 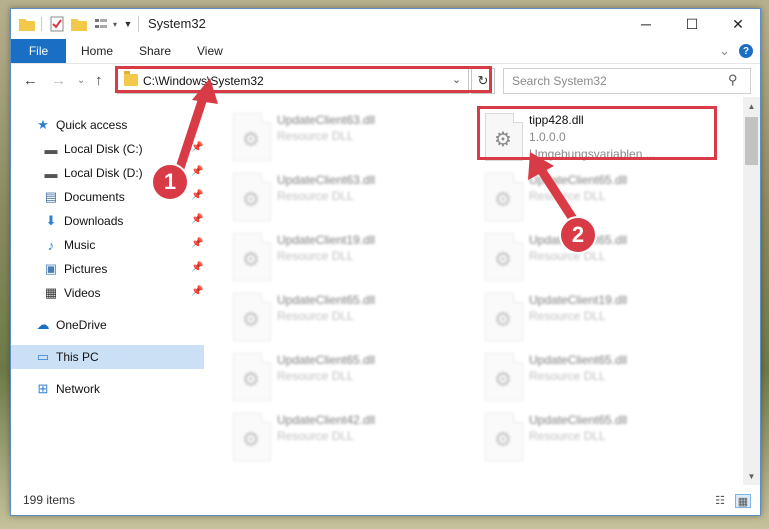 I want to click on annotation-arrows, so click(x=377, y=152).